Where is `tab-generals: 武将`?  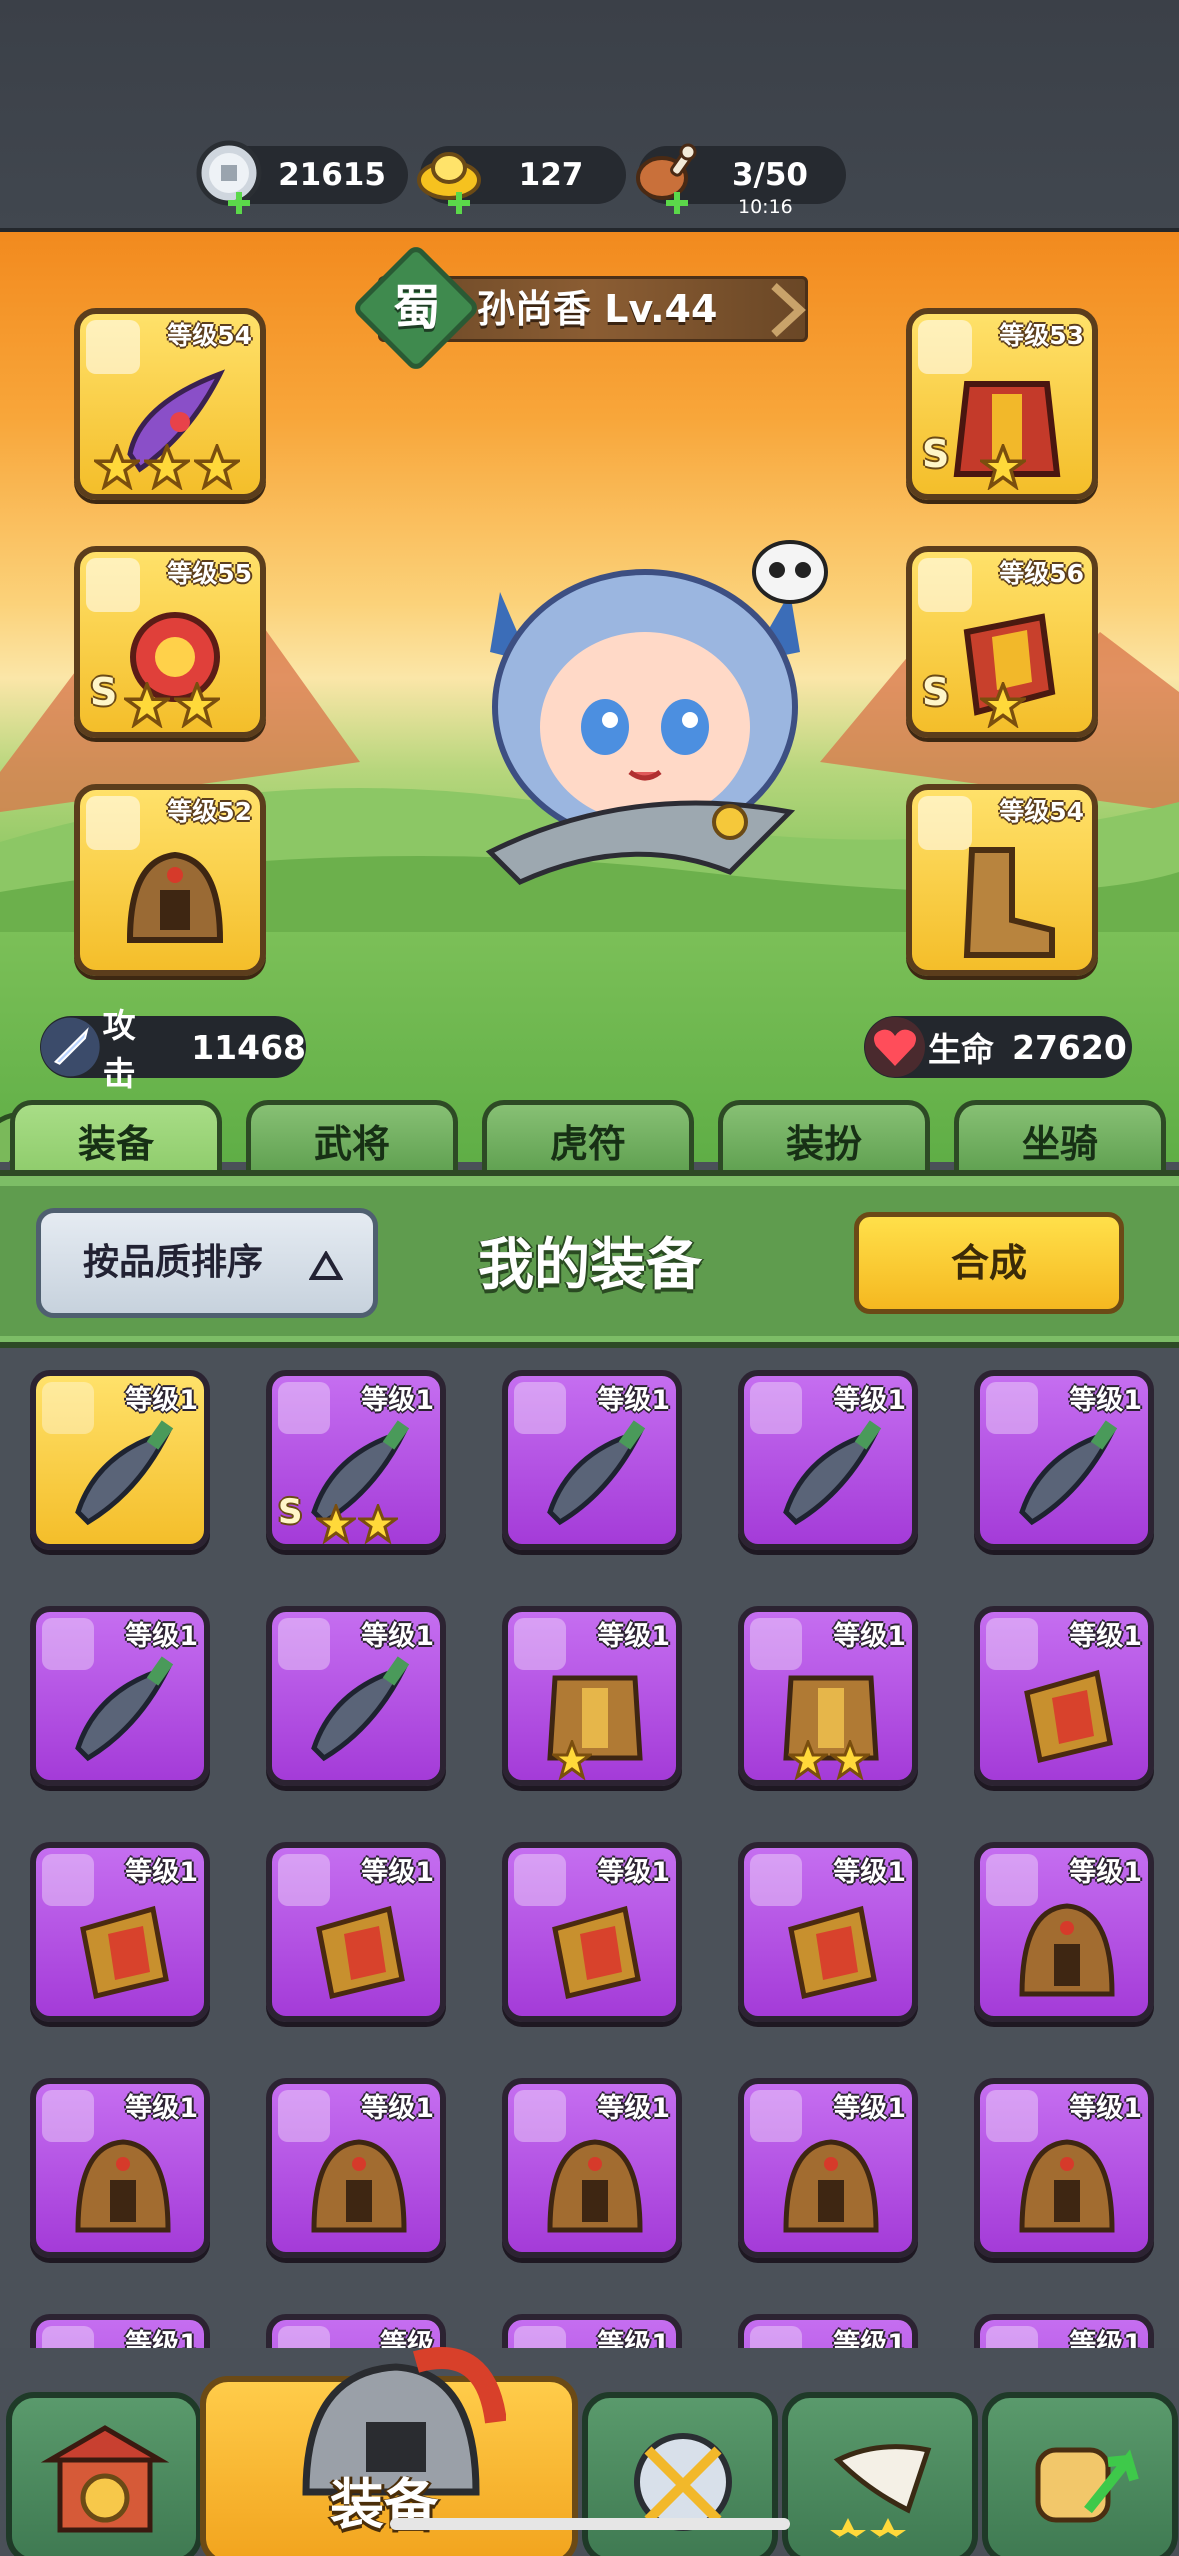
tab-generals: 武将 is located at coordinates (352, 1137).